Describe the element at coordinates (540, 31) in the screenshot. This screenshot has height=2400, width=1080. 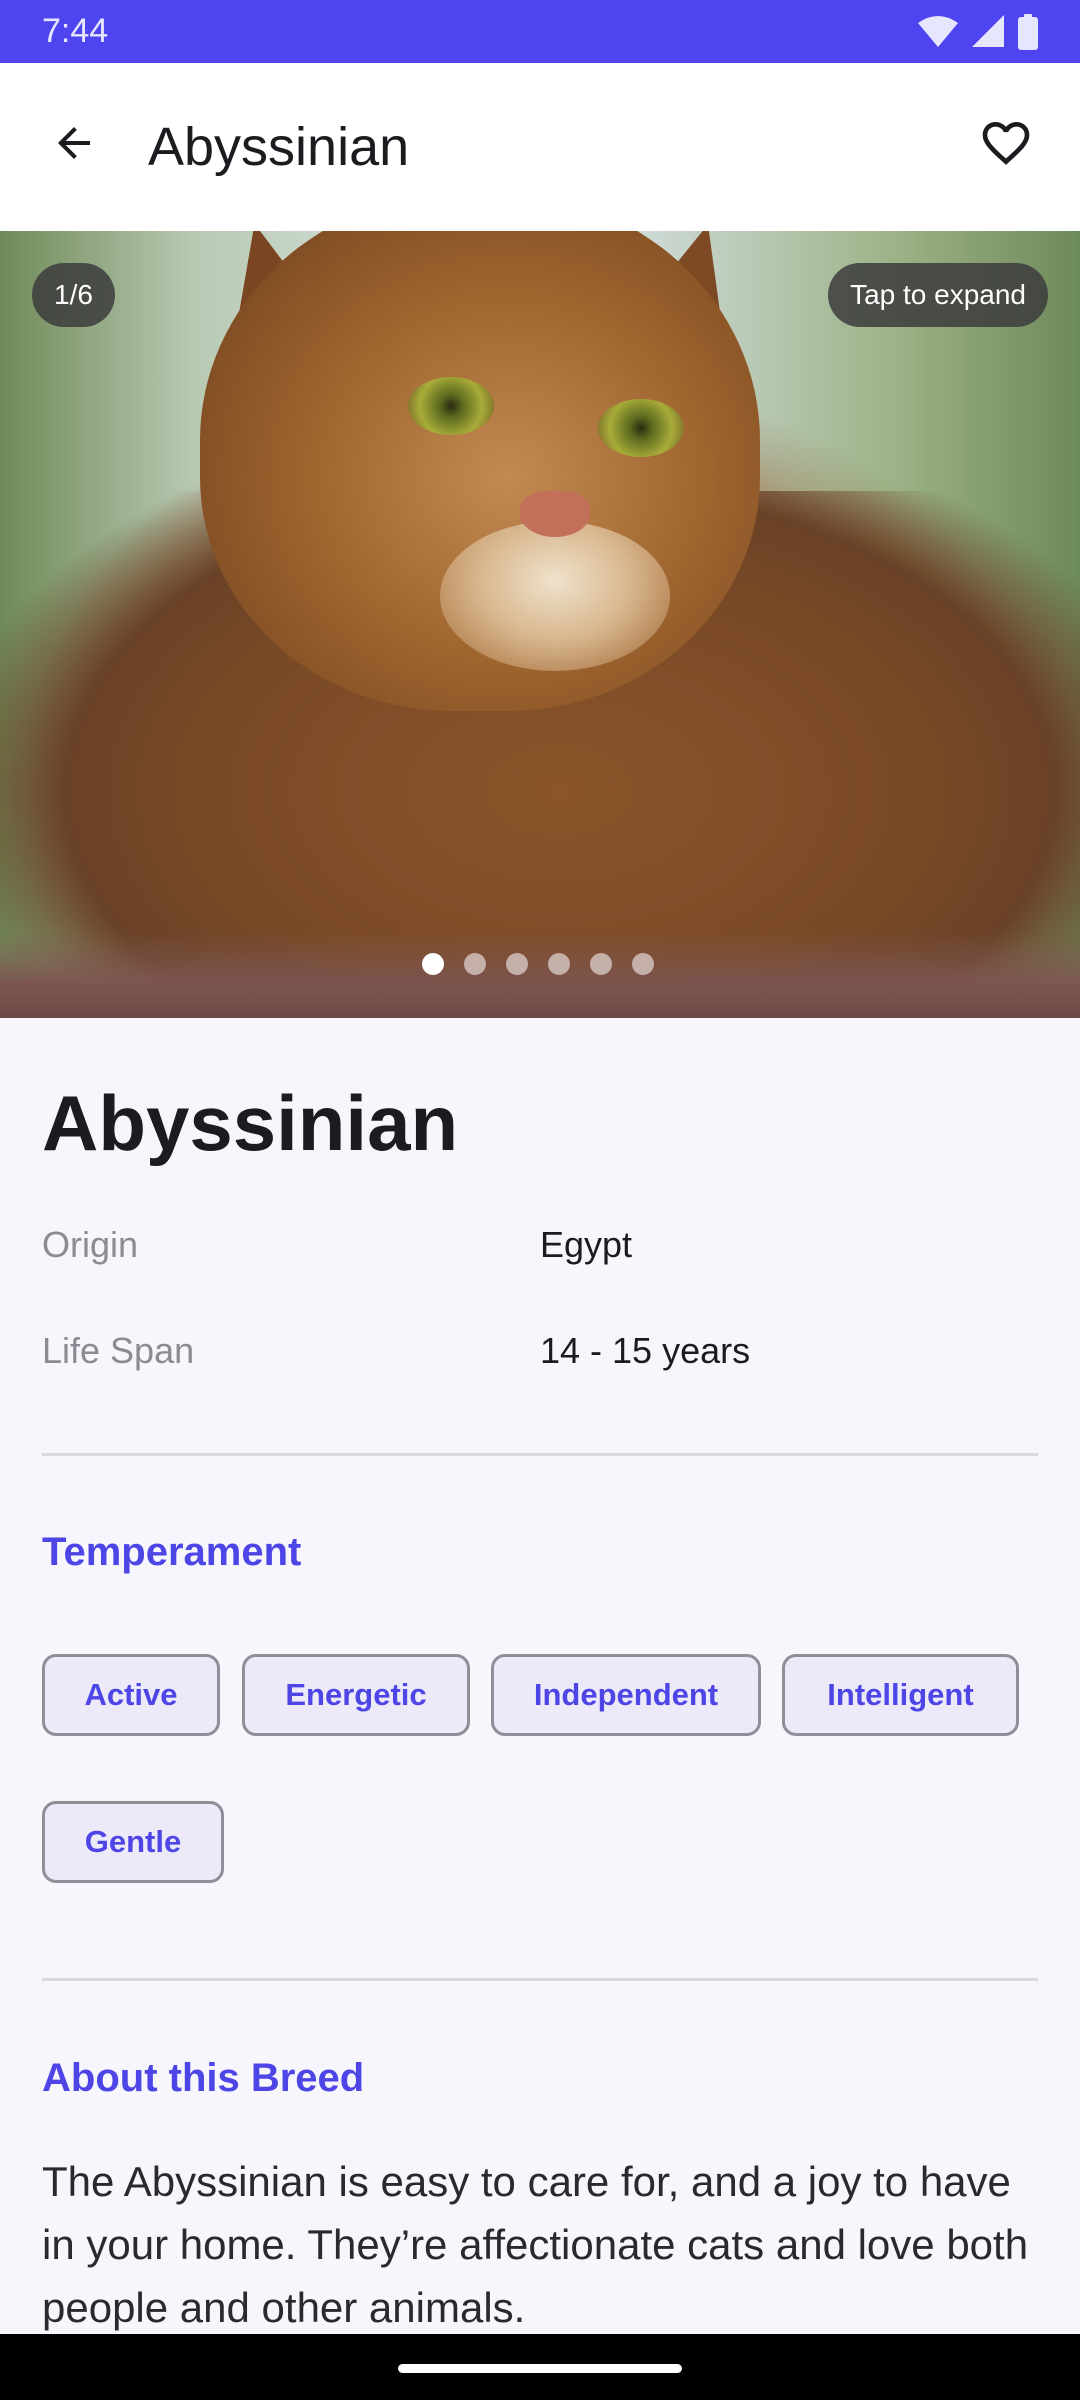
I see `status-bar: 7:44` at that location.